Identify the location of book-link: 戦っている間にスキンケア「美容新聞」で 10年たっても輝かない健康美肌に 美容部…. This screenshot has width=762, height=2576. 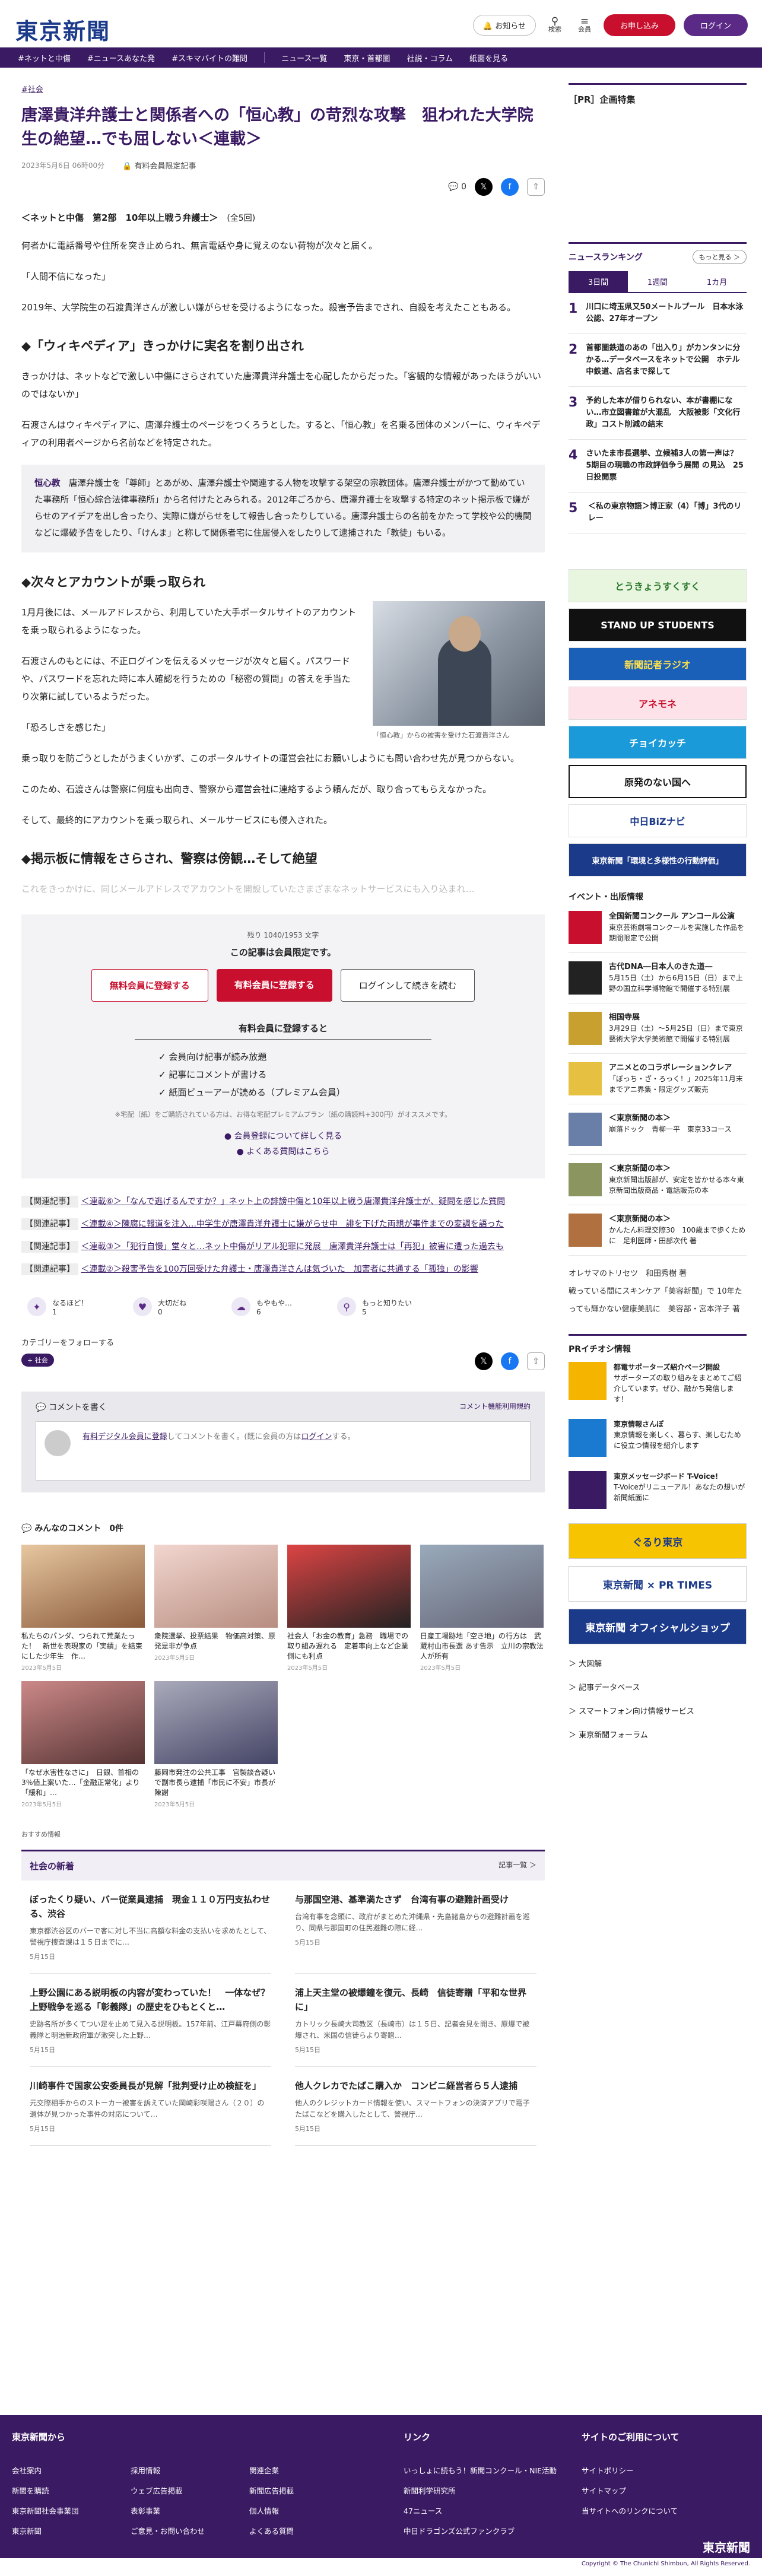
(658, 1301).